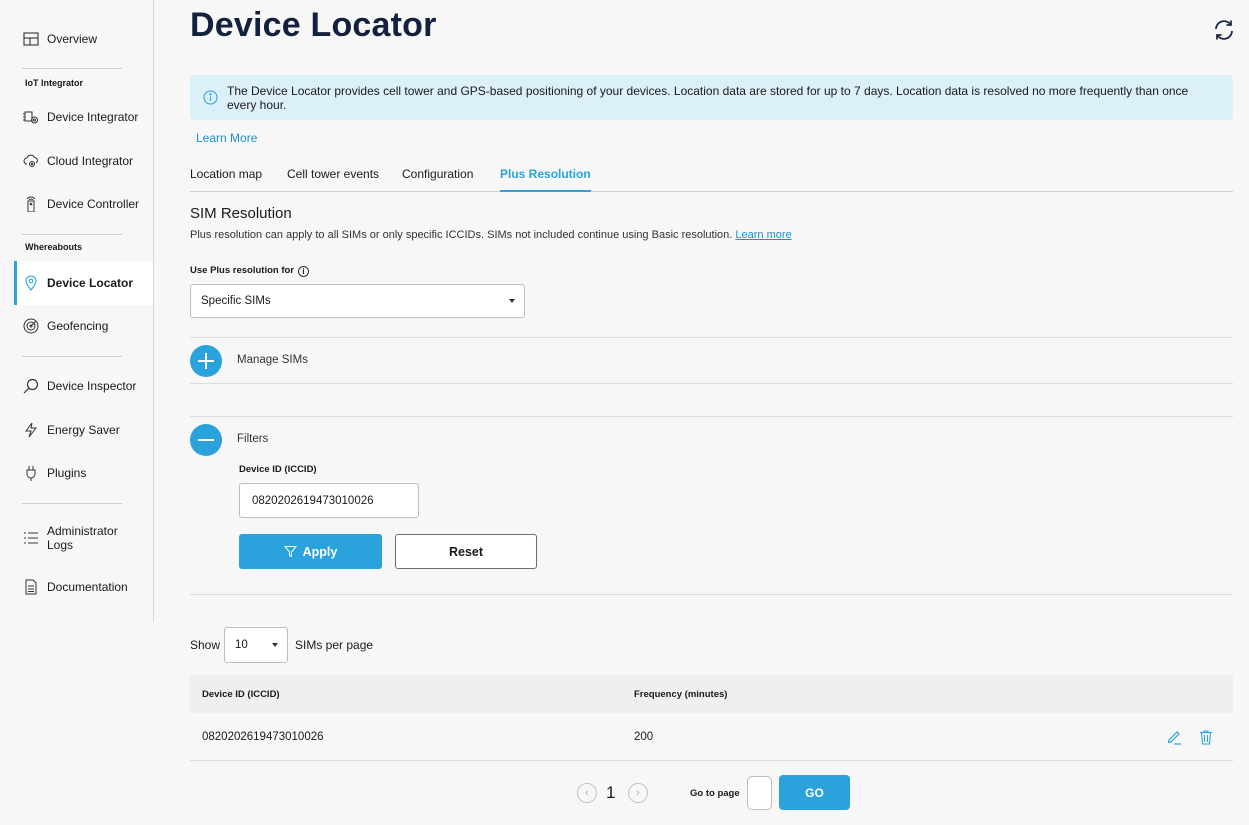  I want to click on sidebar-item-label: Geofencing, so click(78, 326).